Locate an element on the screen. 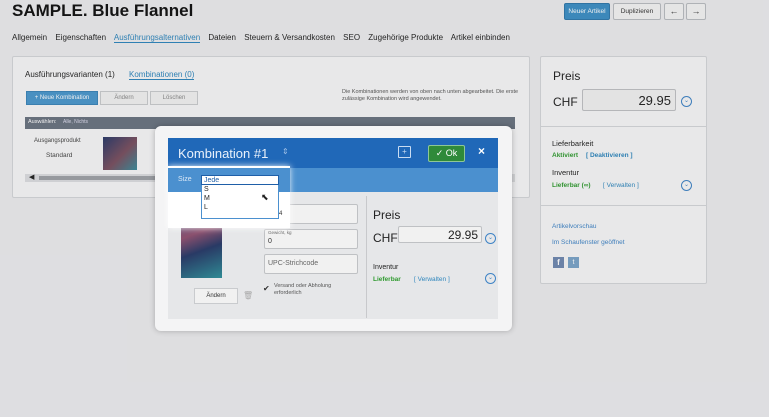  check-icon: ✓ is located at coordinates (439, 153).